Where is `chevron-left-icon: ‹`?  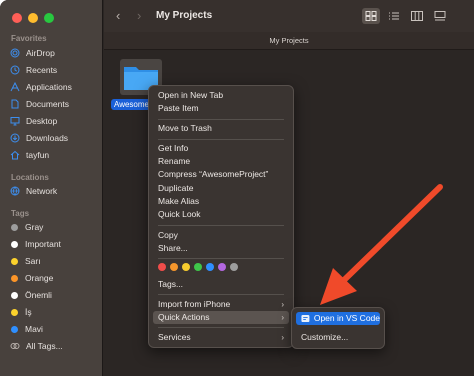 chevron-left-icon: ‹ is located at coordinates (118, 15).